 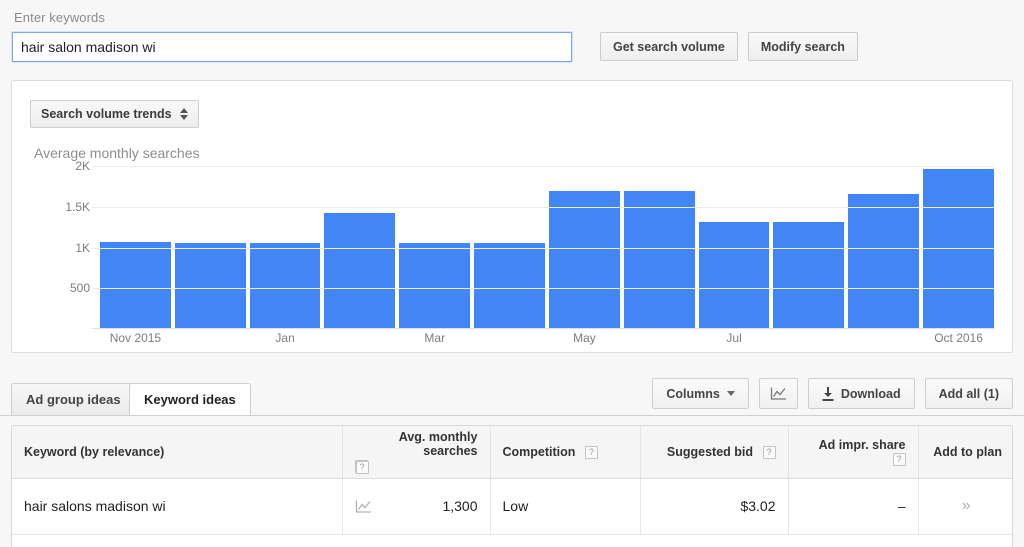 I want to click on keywords-input, so click(x=292, y=47).